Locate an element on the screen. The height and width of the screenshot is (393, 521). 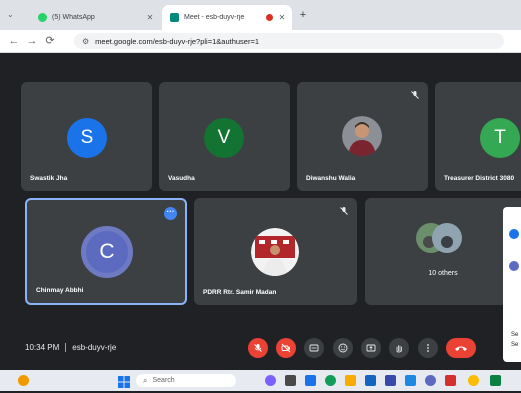
chat-icon is located at coordinates (310, 380).